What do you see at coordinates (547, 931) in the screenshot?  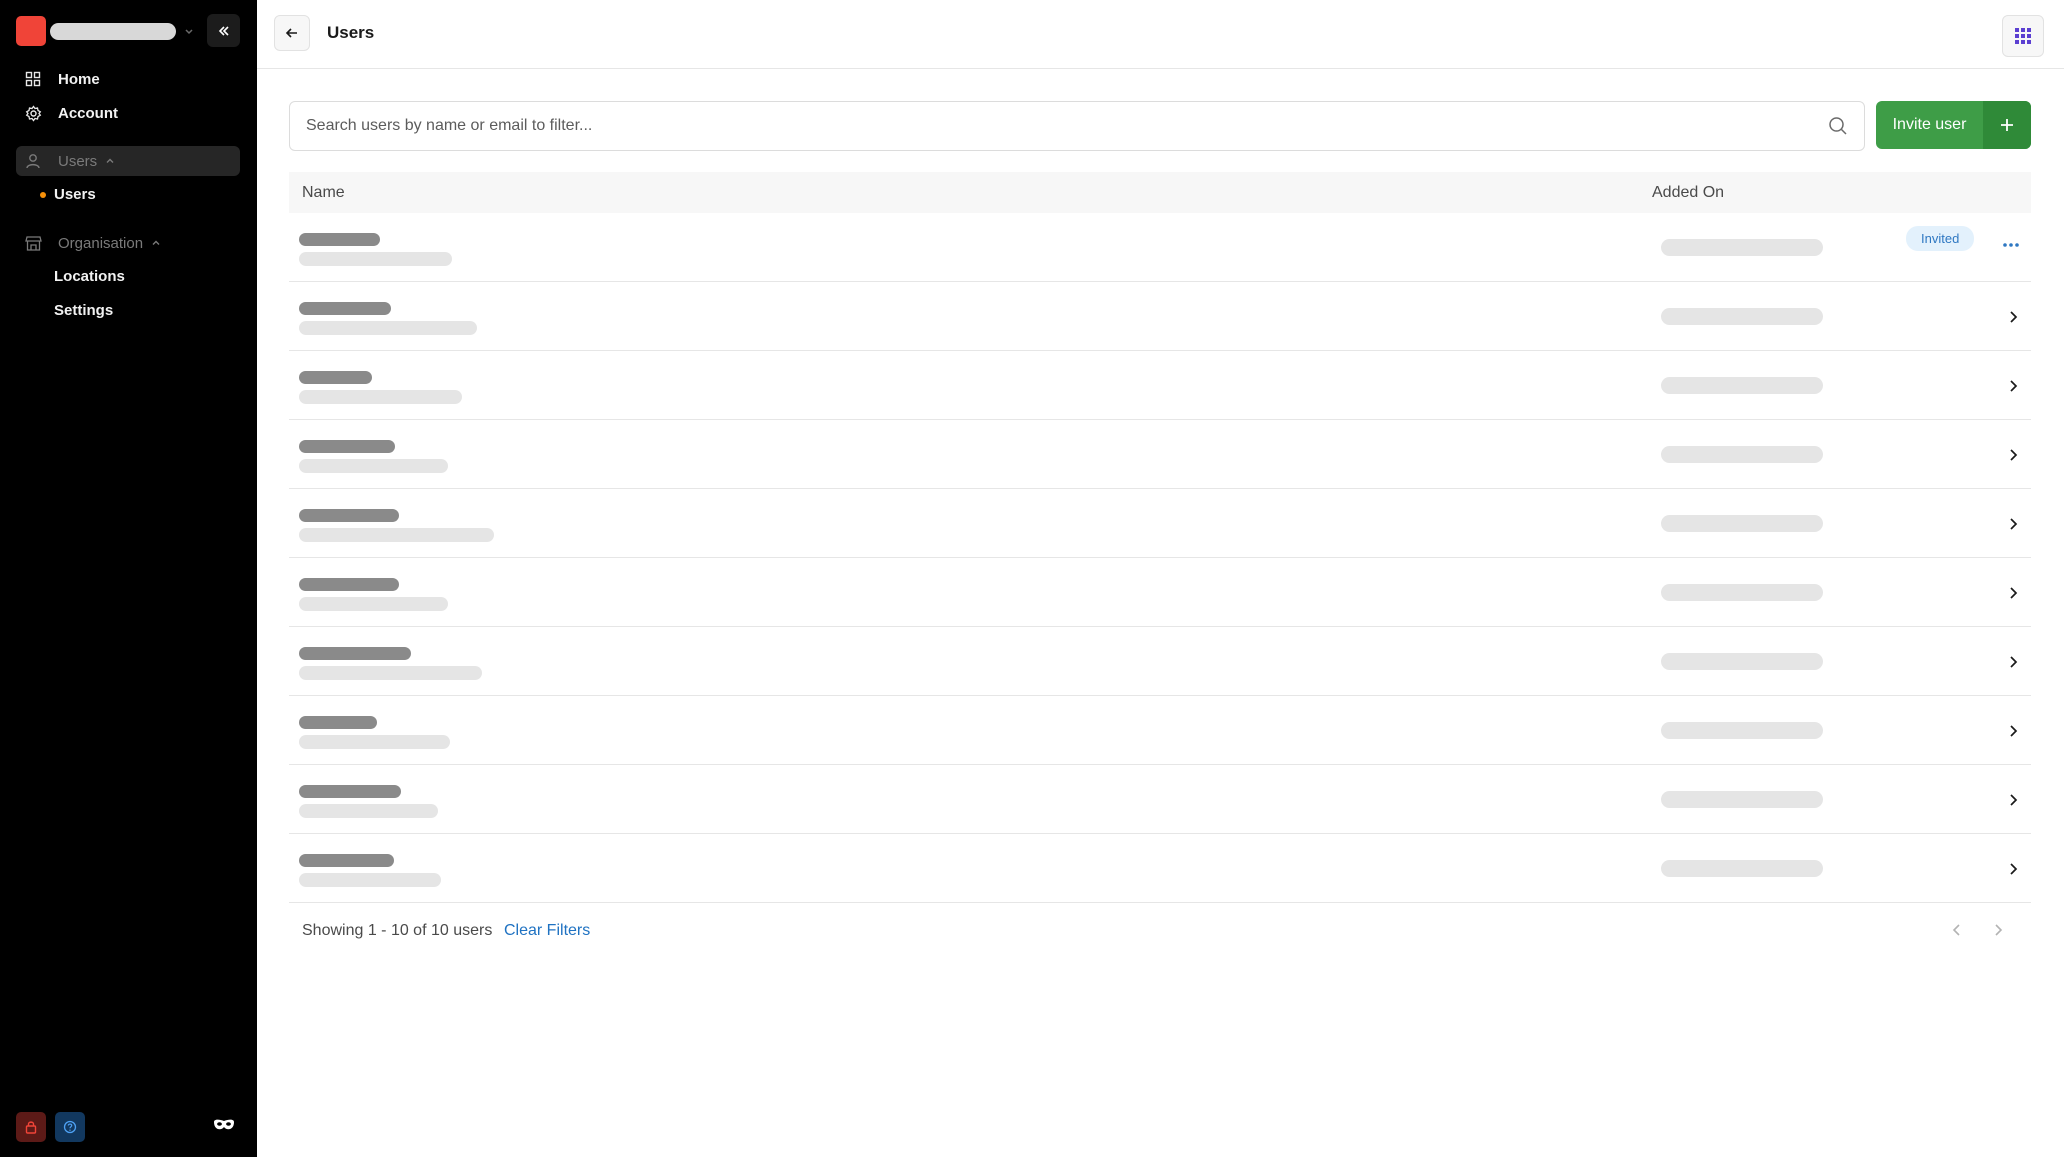 I see `clear-filters-link: Clear Filters` at bounding box center [547, 931].